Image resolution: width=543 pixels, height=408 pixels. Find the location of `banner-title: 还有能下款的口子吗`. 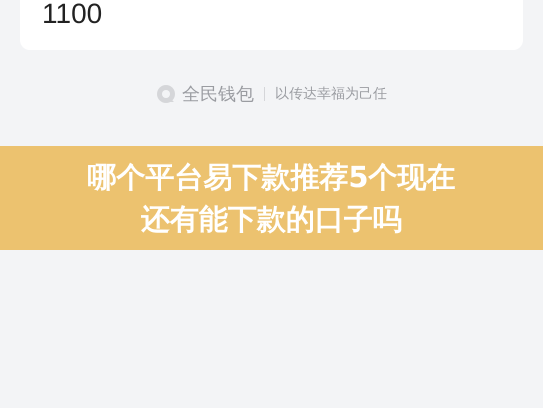

banner-title: 还有能下款的口子吗 is located at coordinates (271, 219).